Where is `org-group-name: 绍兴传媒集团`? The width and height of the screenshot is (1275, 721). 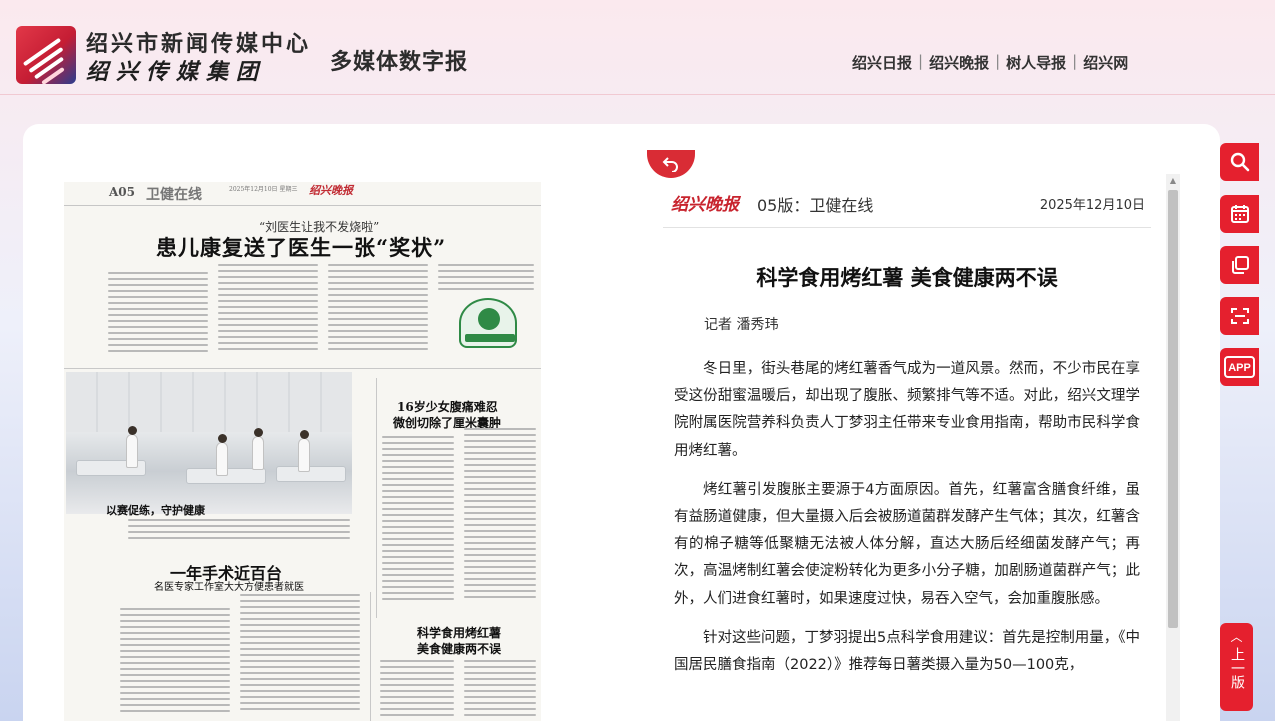 org-group-name: 绍兴传媒集团 is located at coordinates (176, 72).